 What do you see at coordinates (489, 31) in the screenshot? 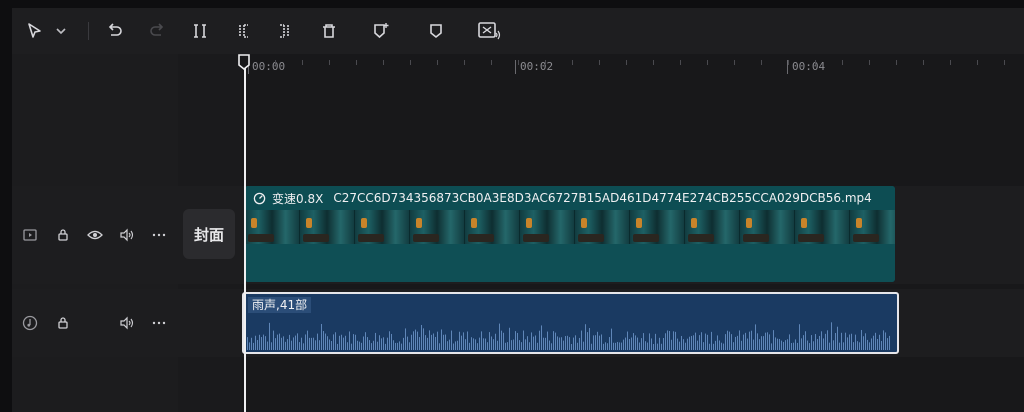
I see `freeze-audio-icon` at bounding box center [489, 31].